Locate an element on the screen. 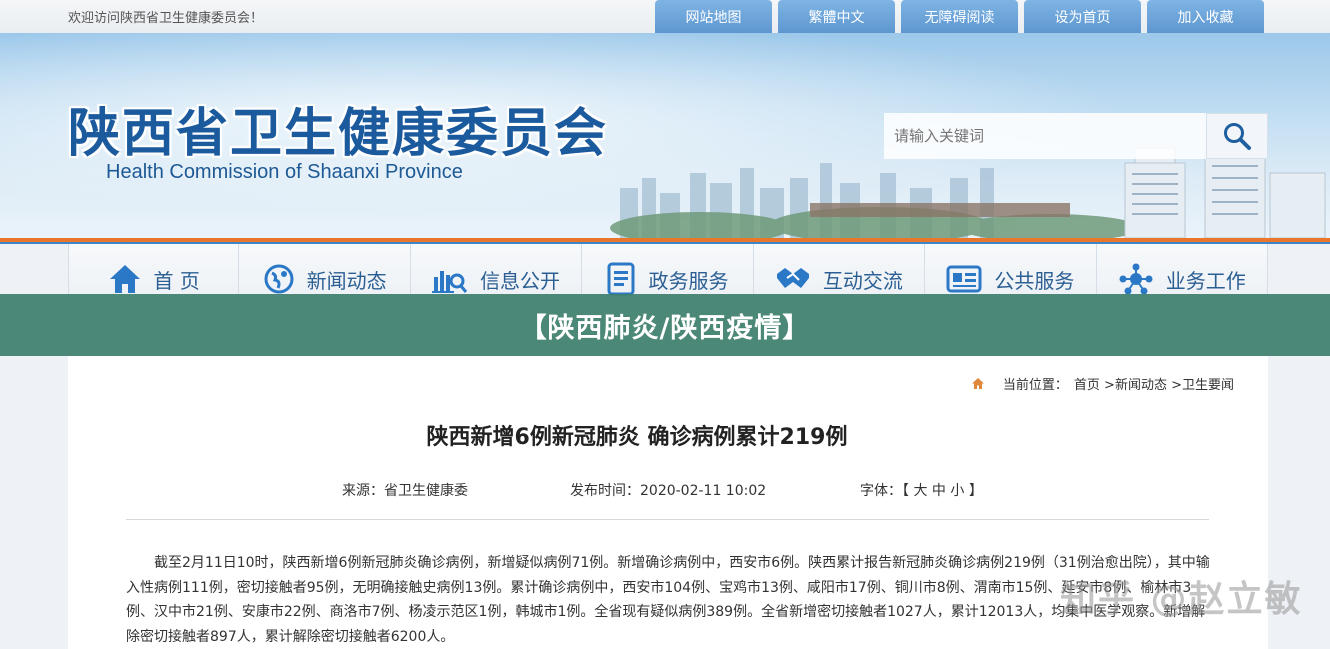  article-published-time: 发布时间：2020-02-11 10:02 is located at coordinates (668, 491).